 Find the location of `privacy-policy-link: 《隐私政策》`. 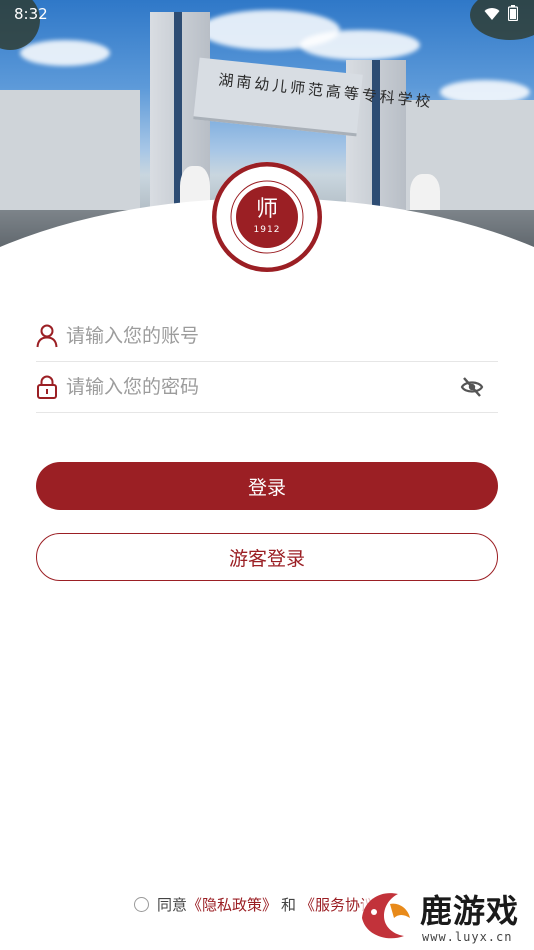

privacy-policy-link: 《隐私政策》 is located at coordinates (232, 904).